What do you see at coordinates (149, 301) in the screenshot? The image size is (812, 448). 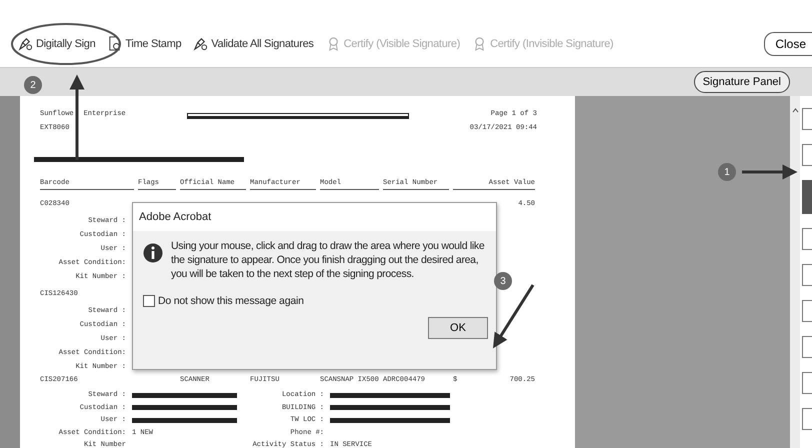 I see `checkbox` at bounding box center [149, 301].